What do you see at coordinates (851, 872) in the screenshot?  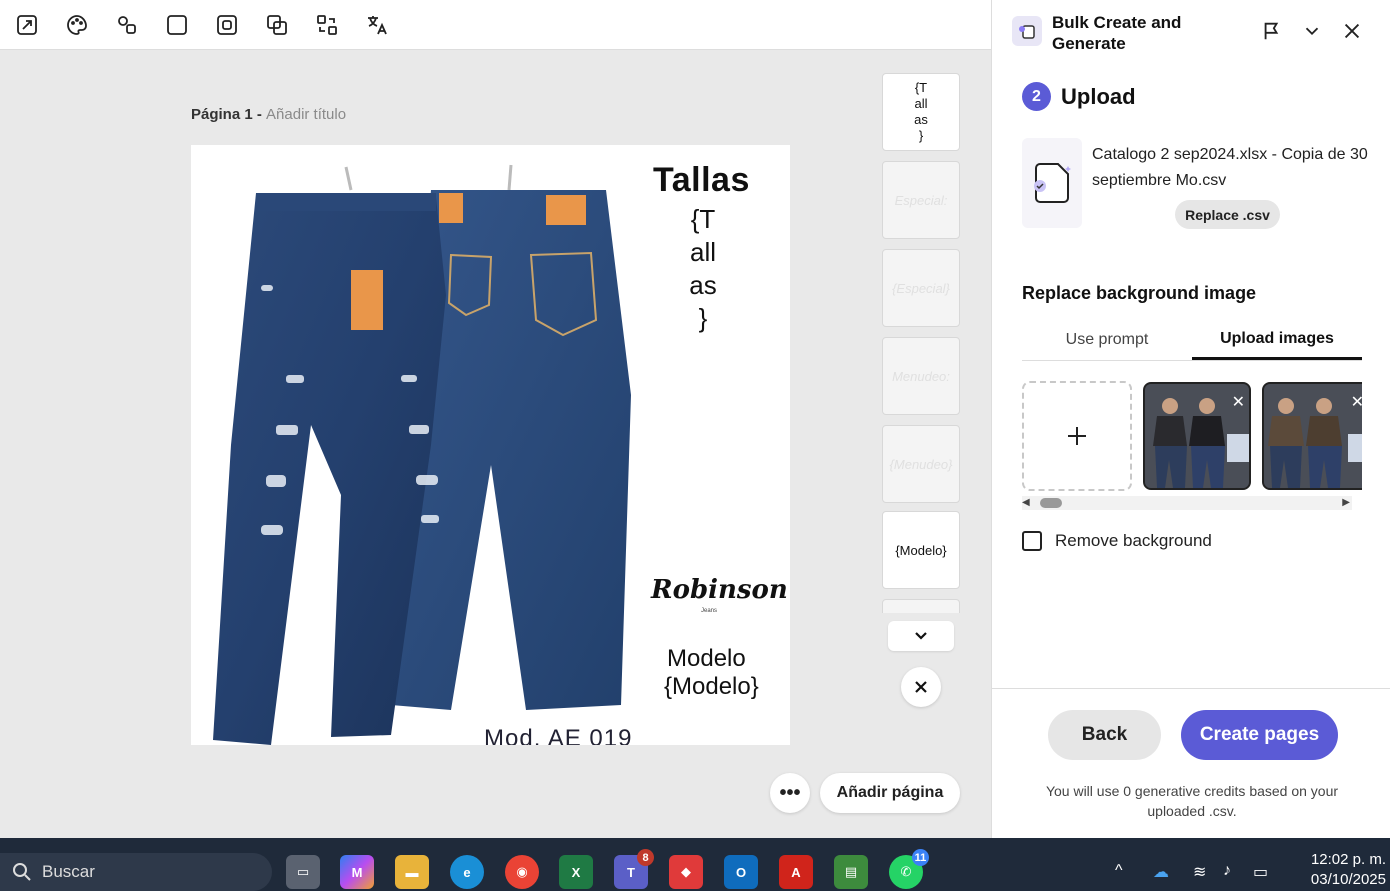 I see `chart-app-icon: ▤` at bounding box center [851, 872].